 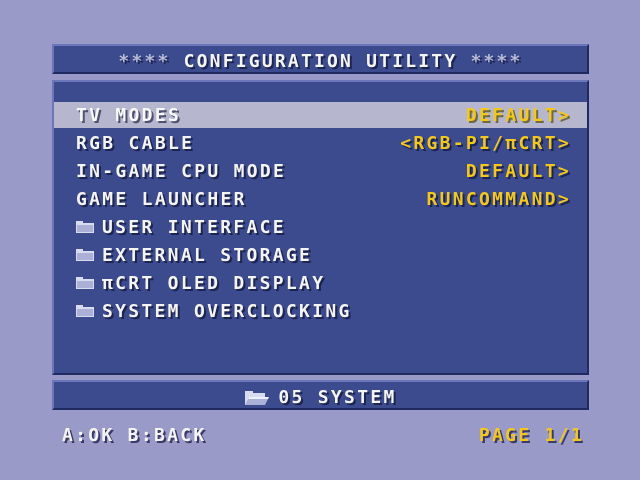 I want to click on menu-item-system-overclocking: SYSTEM OVERCLOCKING, so click(x=320, y=311).